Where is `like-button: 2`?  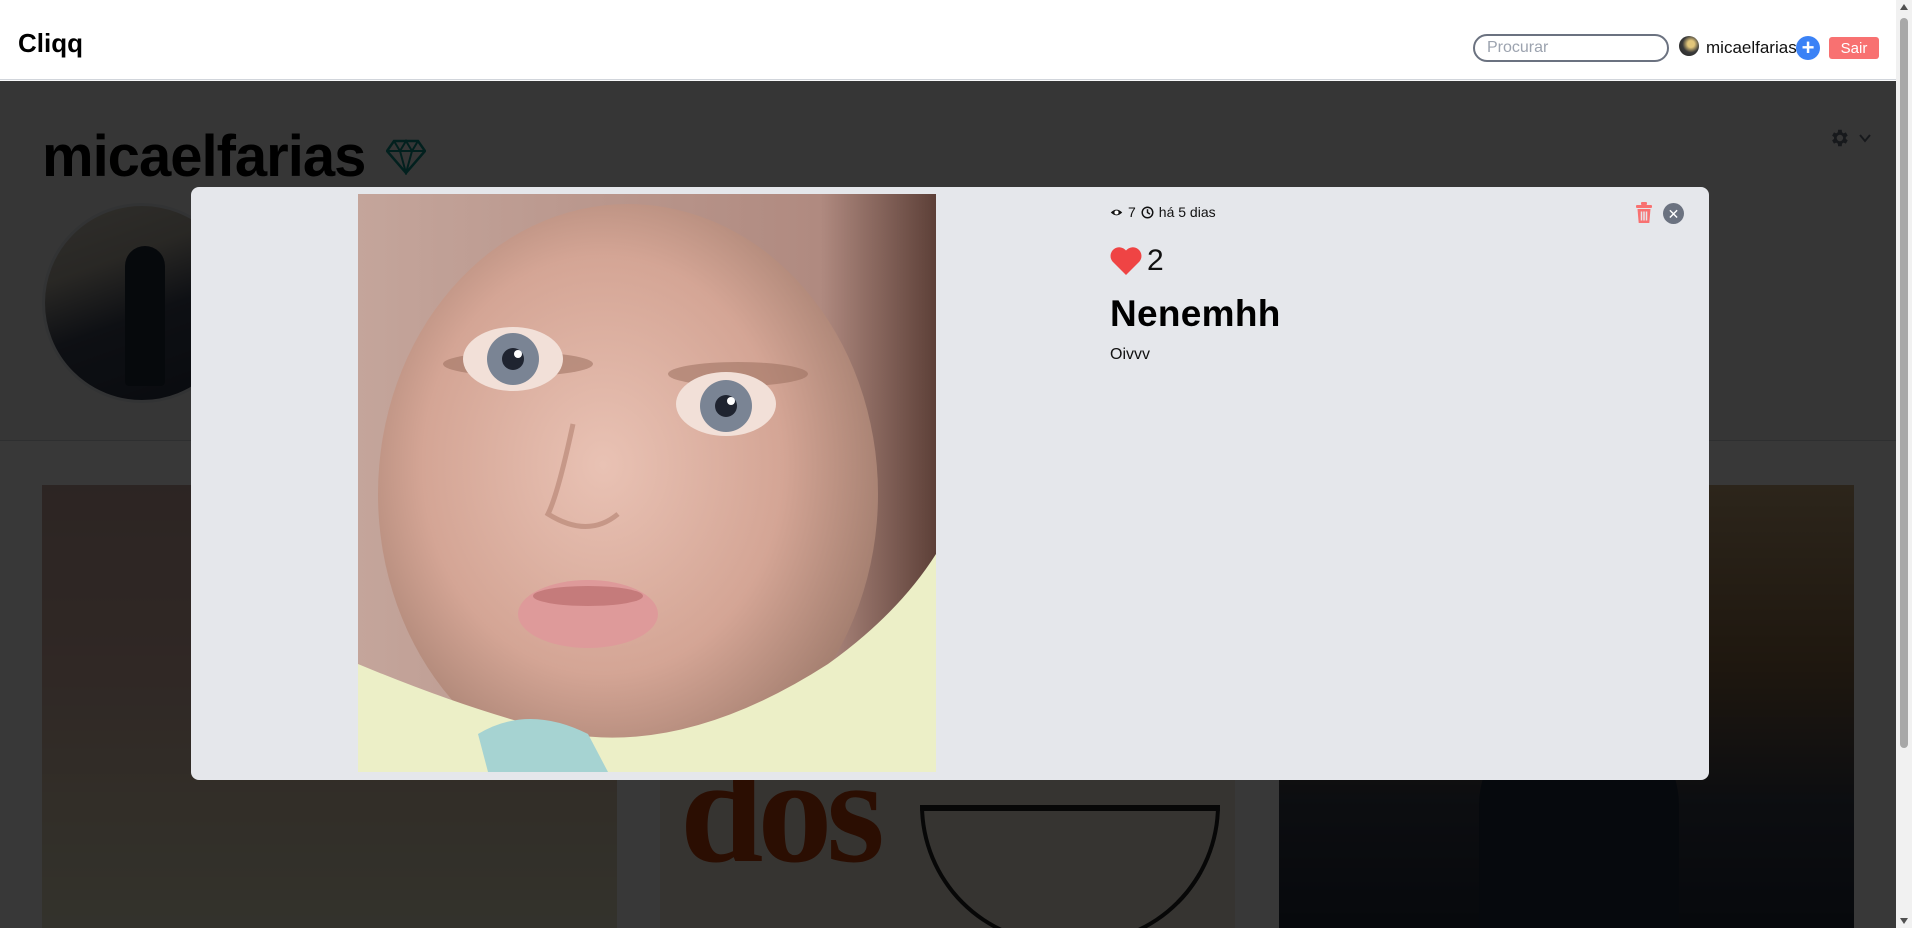
like-button: 2 is located at coordinates (1136, 261).